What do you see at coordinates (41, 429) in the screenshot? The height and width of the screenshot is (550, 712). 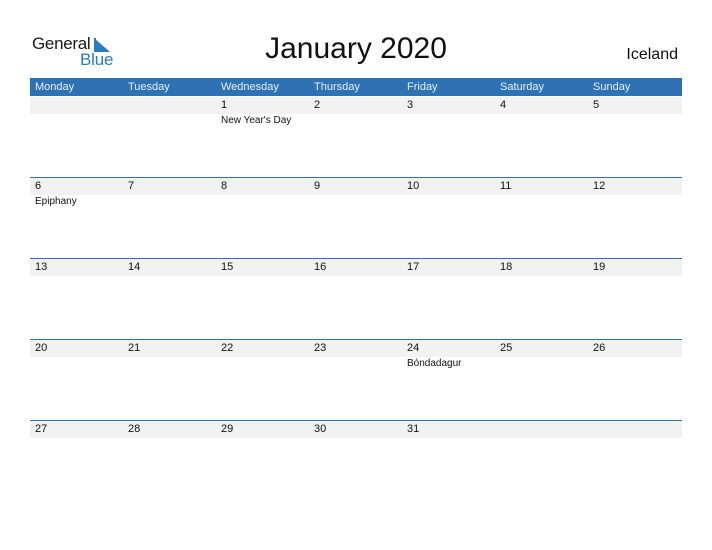 I see `day-number: 27` at bounding box center [41, 429].